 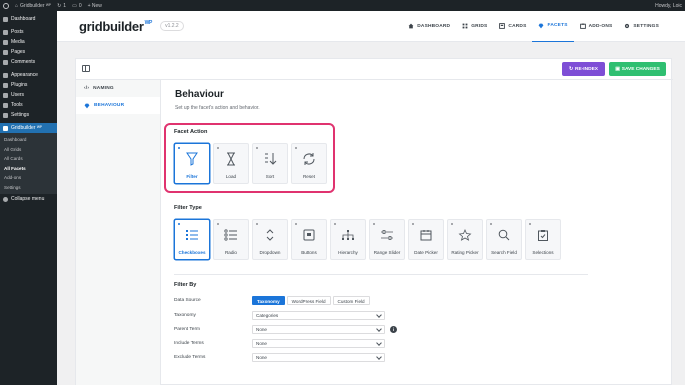 What do you see at coordinates (596, 26) in the screenshot?
I see `nav-add-ons: ADD-ONS` at bounding box center [596, 26].